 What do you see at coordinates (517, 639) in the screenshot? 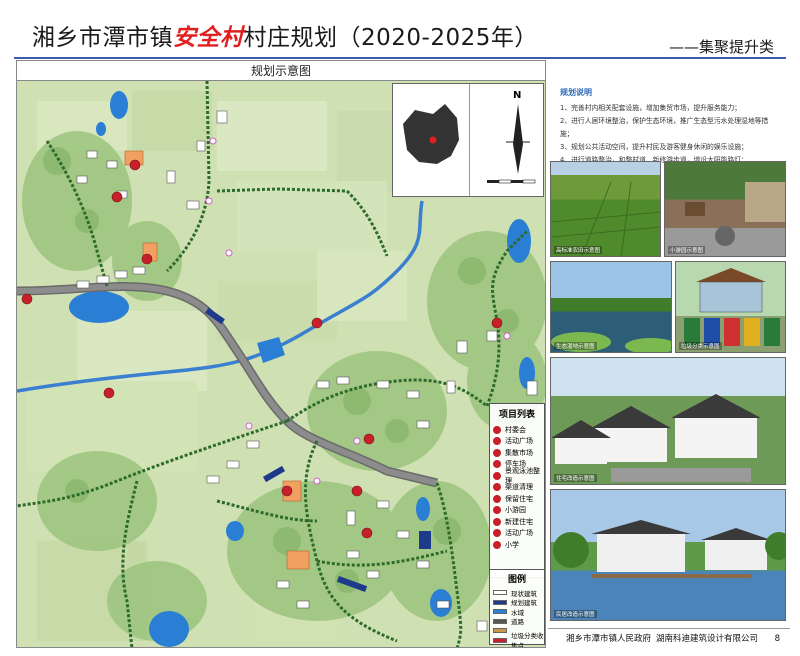
I see `map-legend-item: 垃圾分类收集点` at bounding box center [517, 639].